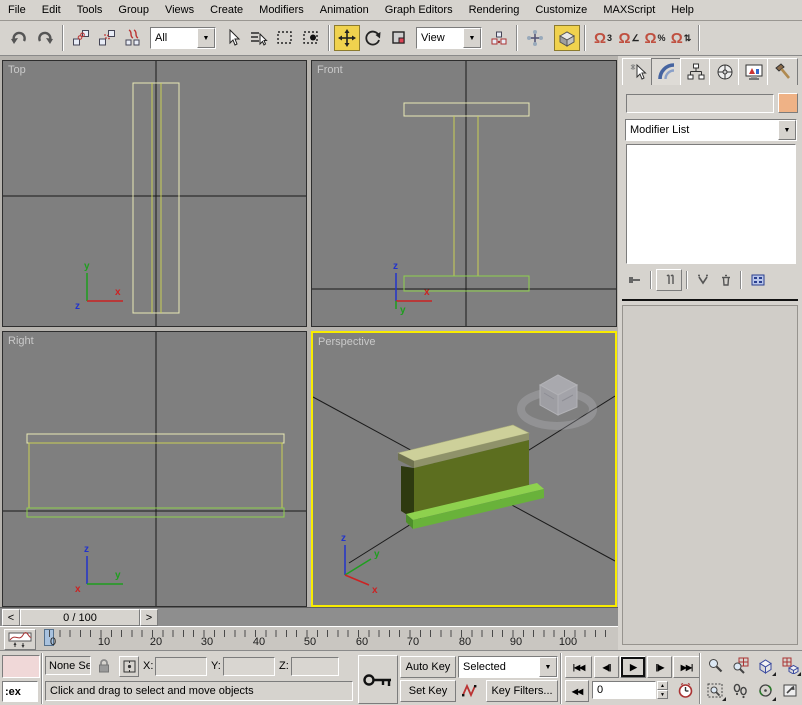 The image size is (802, 705). I want to click on maxscript-listener-pane: :ex, so click(20, 691).